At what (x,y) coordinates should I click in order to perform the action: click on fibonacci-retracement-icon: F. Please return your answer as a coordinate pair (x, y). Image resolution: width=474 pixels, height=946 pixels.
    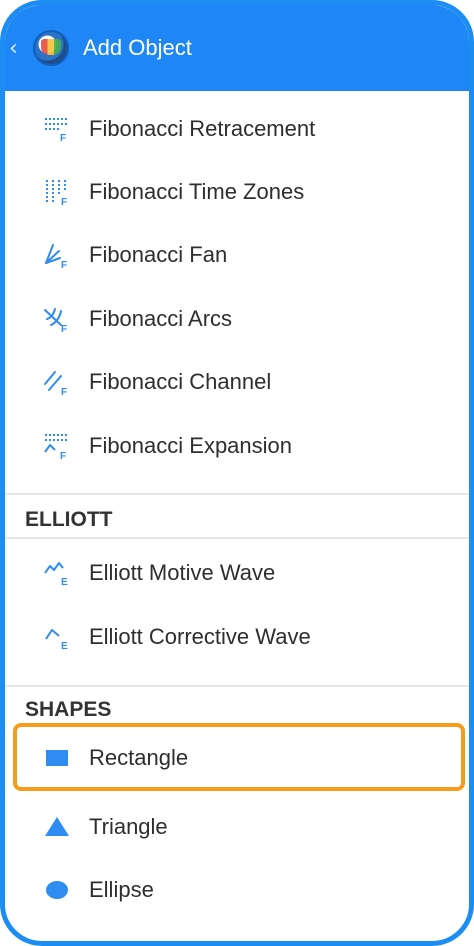
    Looking at the image, I should click on (57, 129).